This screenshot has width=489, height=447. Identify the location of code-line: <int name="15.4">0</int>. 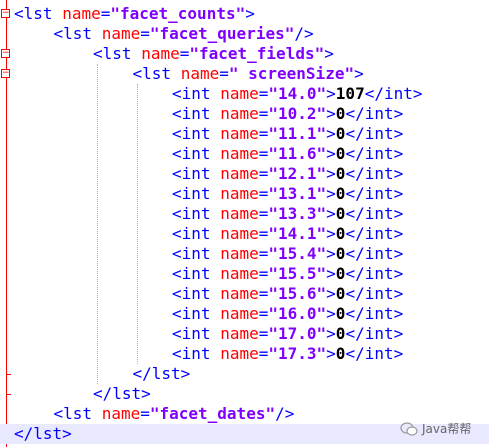
(244, 254).